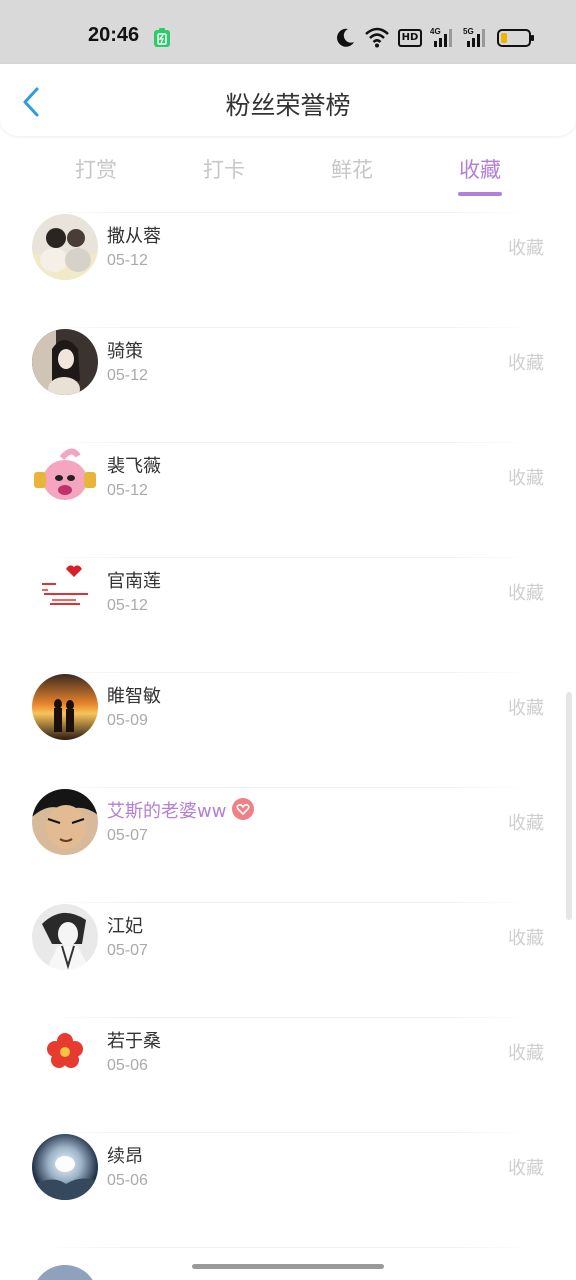 This screenshot has height=1280, width=576. What do you see at coordinates (288, 614) in the screenshot?
I see `list-item: 官南莲 05-12 收藏` at bounding box center [288, 614].